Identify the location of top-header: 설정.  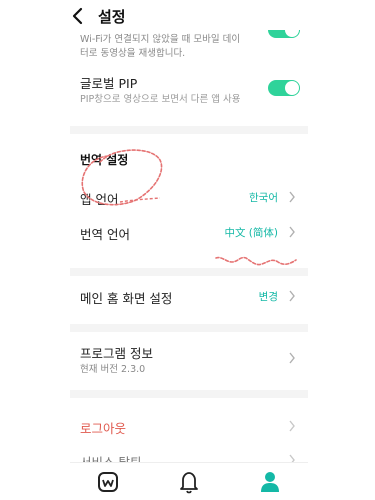
(187, 15).